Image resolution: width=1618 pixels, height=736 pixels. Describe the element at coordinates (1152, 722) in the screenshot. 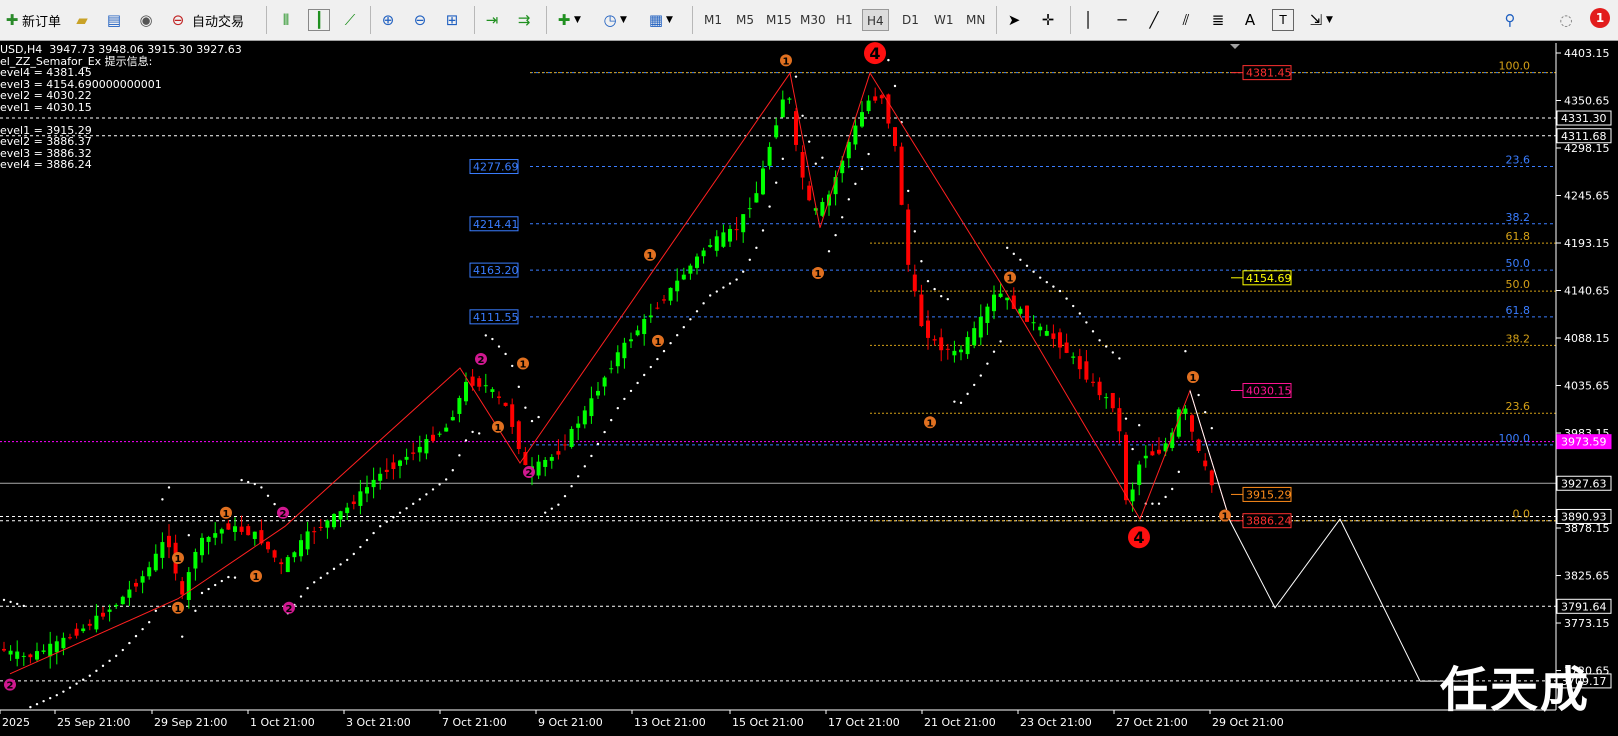

I see `time-tick-label: 27 Oct 21:00` at that location.